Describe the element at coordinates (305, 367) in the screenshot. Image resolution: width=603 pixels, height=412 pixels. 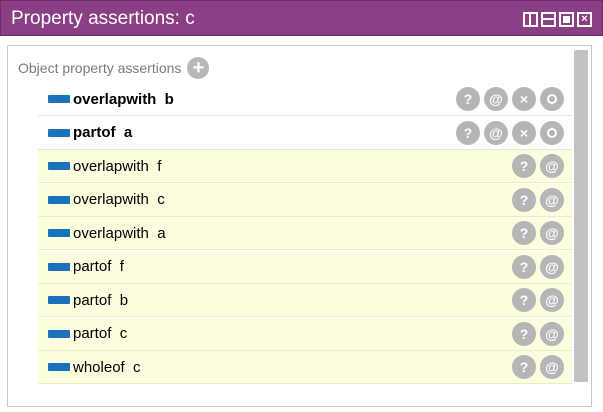
I see `inferred-assertion-row: wholeof c? @` at that location.